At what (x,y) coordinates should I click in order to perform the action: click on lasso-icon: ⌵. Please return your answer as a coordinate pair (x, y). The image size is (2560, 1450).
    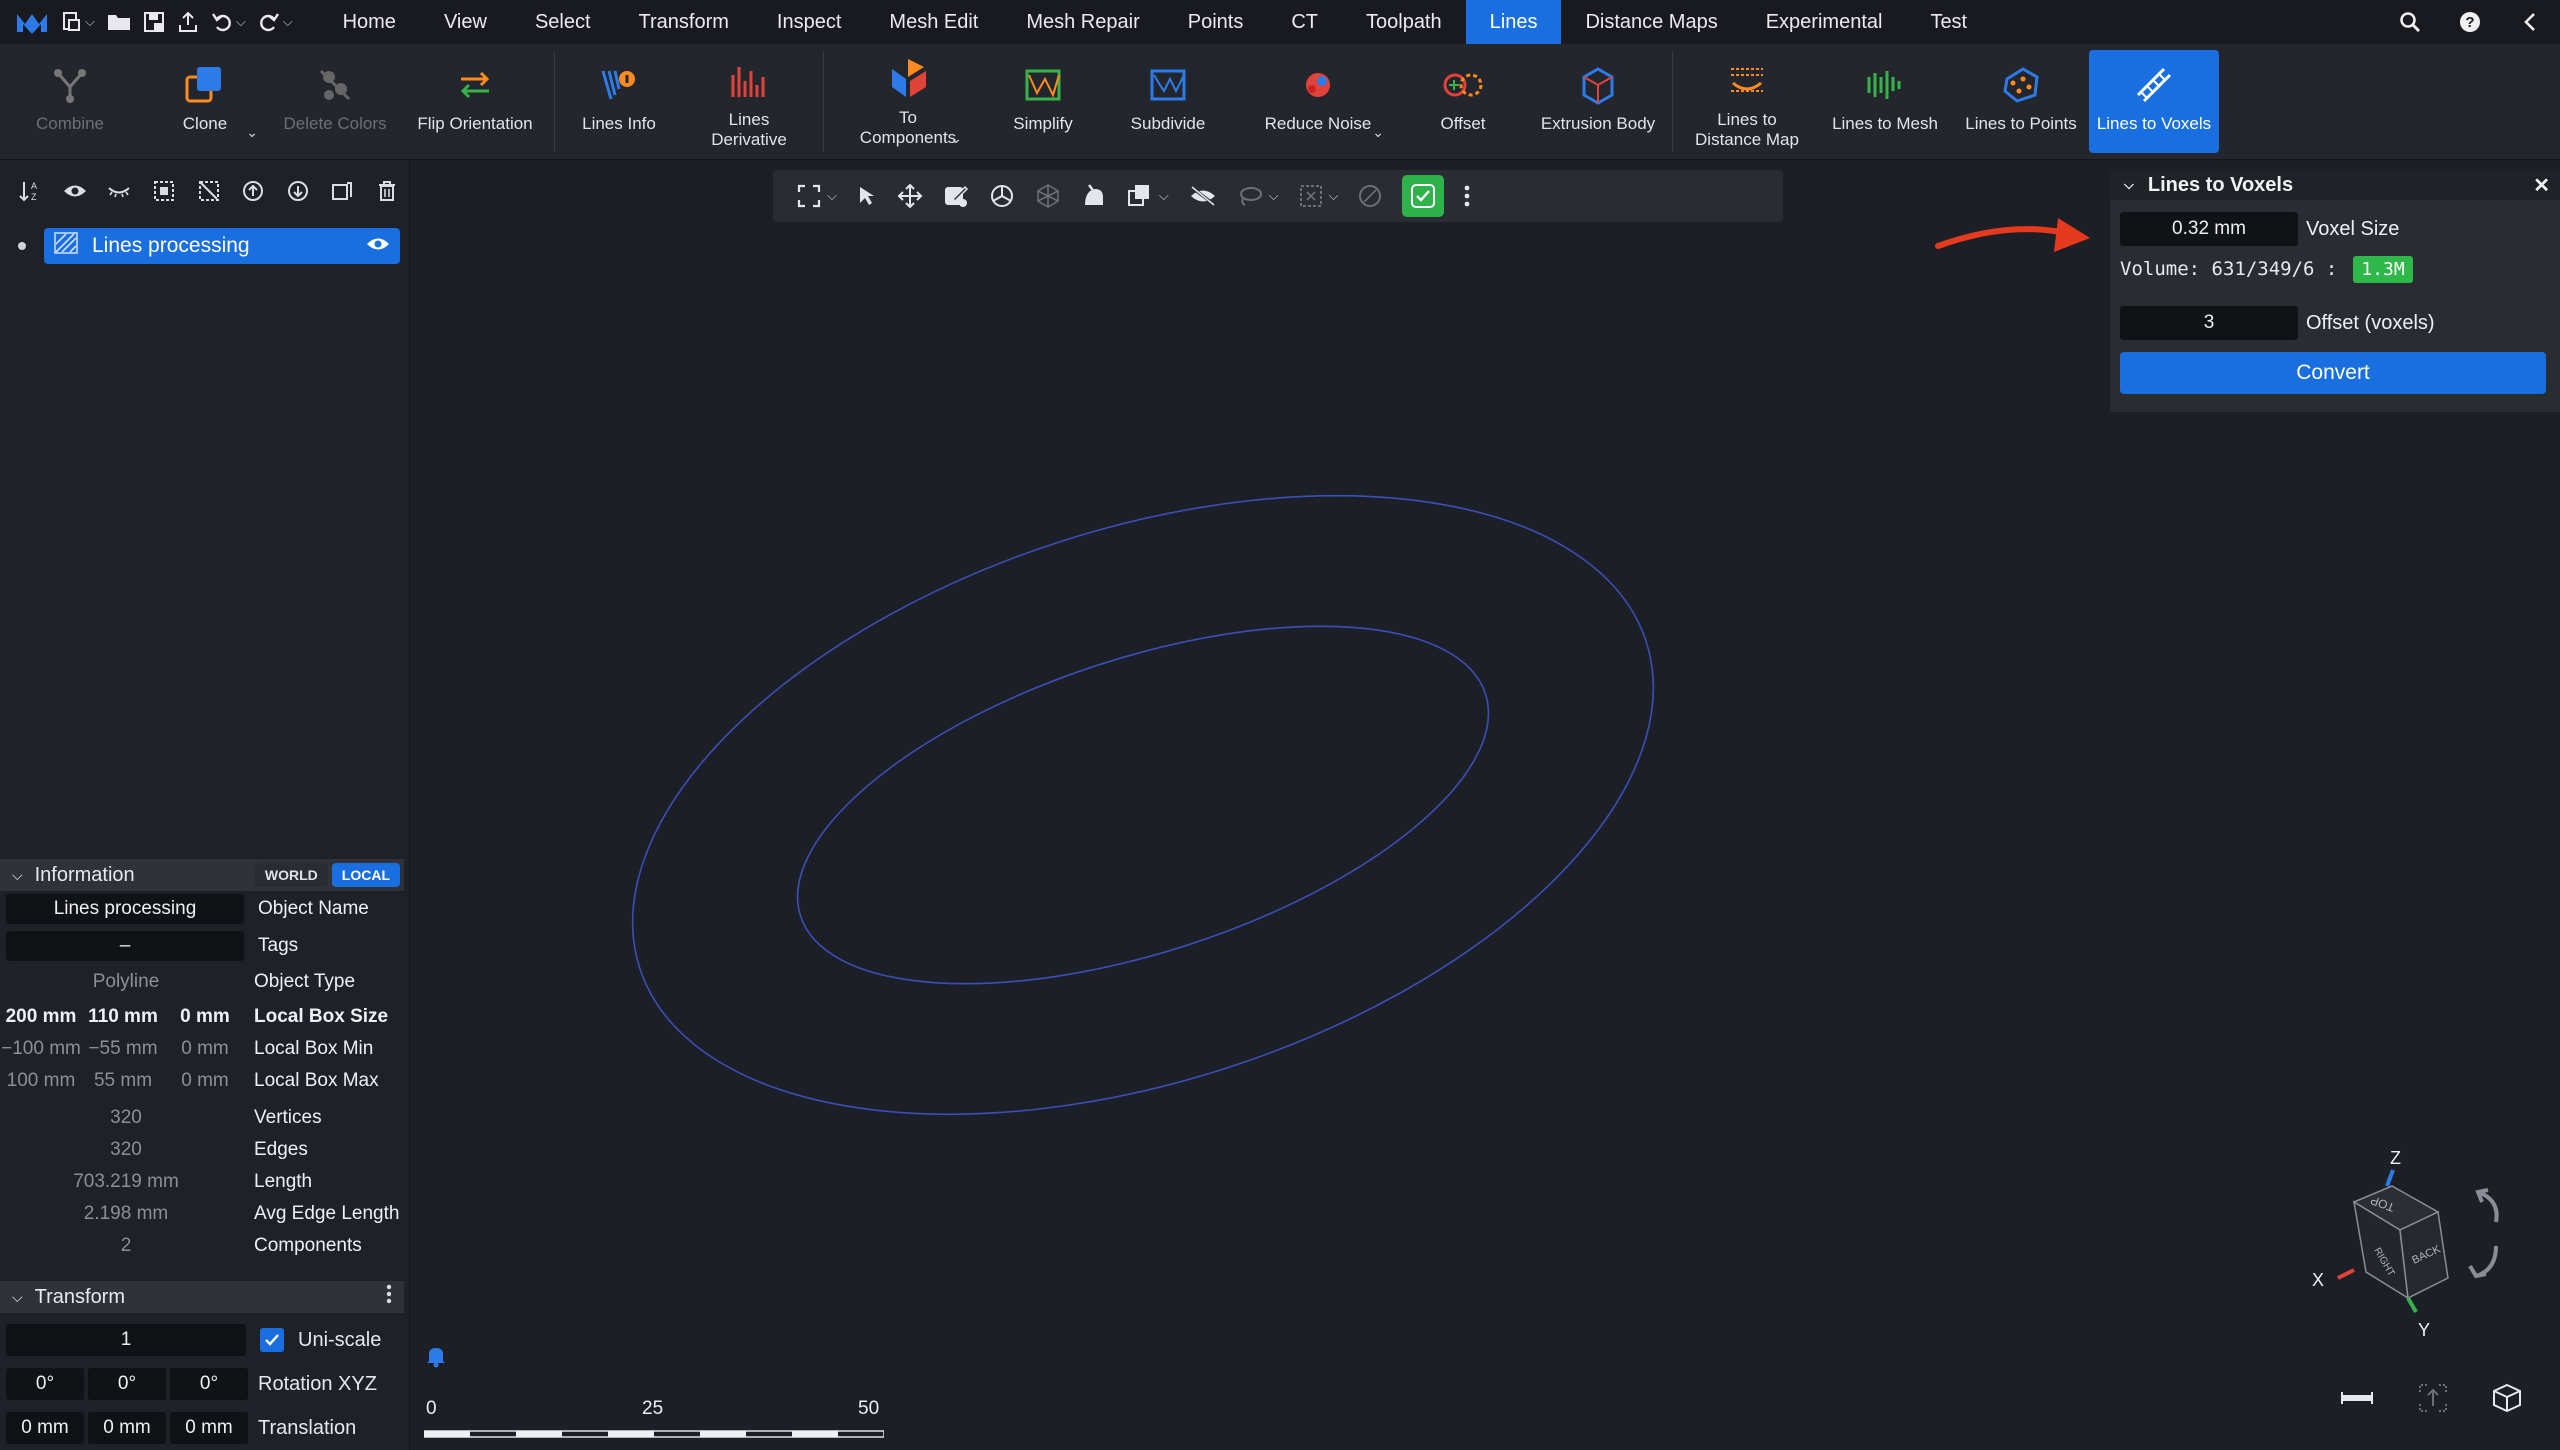
    Looking at the image, I should click on (1258, 196).